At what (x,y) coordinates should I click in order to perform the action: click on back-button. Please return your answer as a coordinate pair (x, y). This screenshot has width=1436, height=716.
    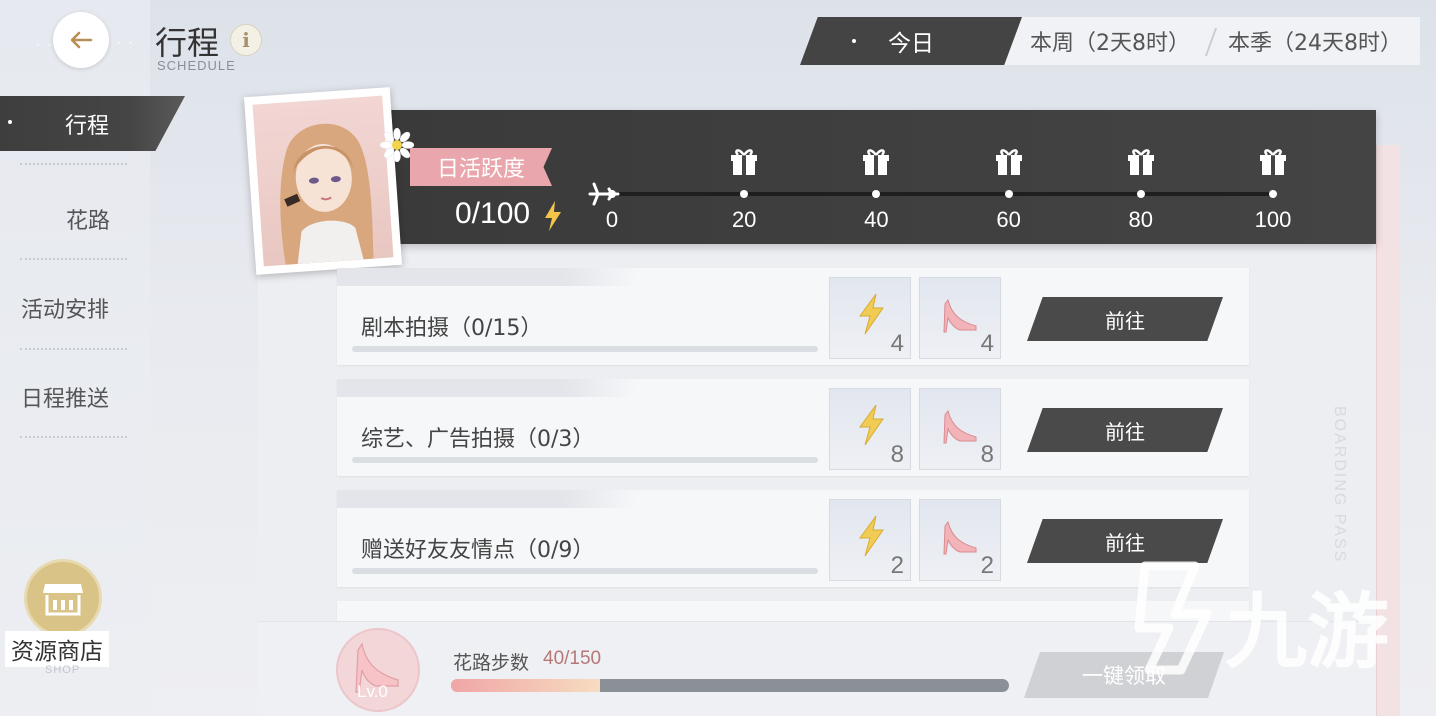
    Looking at the image, I should click on (81, 40).